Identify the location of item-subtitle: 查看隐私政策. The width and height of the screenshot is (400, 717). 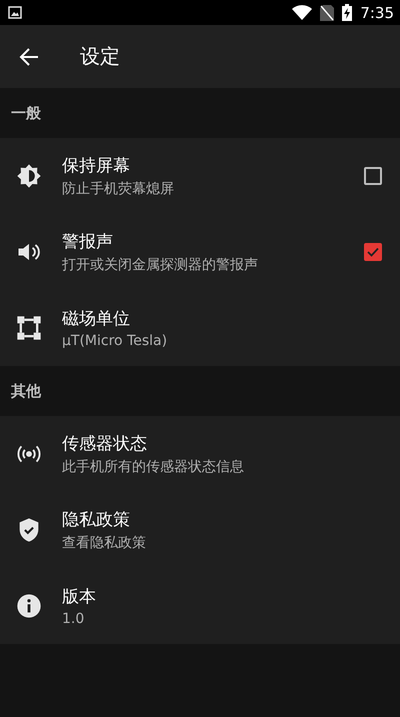
(104, 543).